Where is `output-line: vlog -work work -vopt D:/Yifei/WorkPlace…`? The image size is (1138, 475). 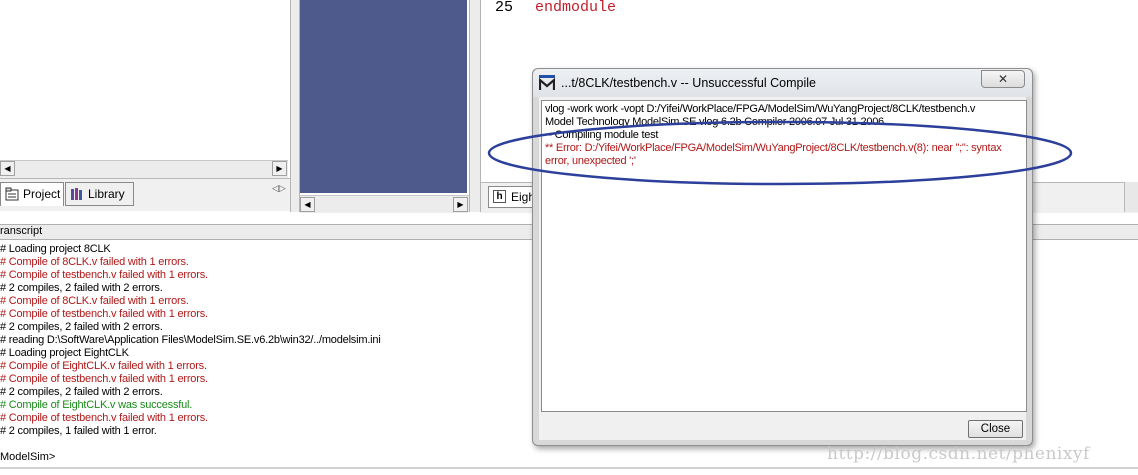 output-line: vlog -work work -vopt D:/Yifei/WorkPlace… is located at coordinates (760, 109).